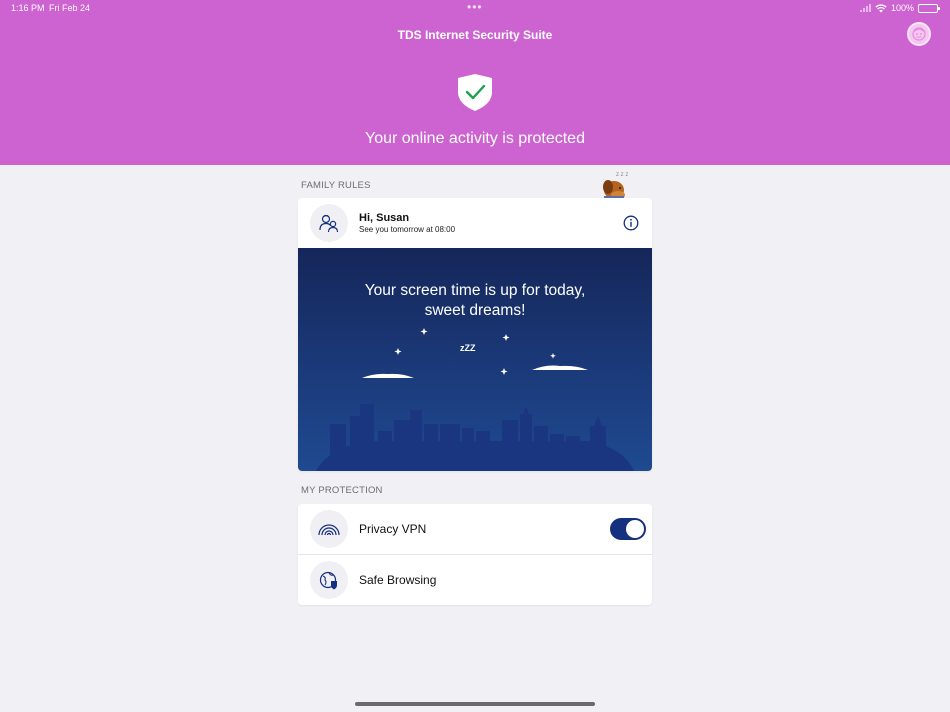 The width and height of the screenshot is (950, 712). Describe the element at coordinates (475, 223) in the screenshot. I see `family-rules-header: Hi, Susan See you tomorrow at 08:00` at that location.